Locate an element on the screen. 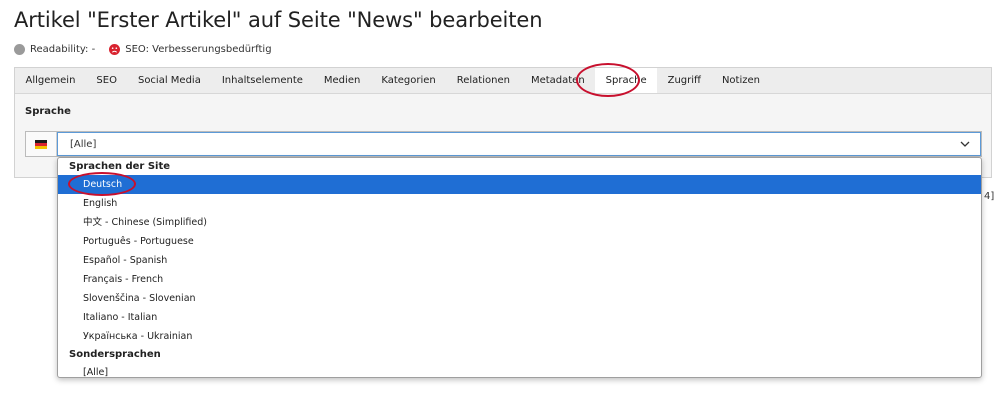  language-select-field: [Alle] is located at coordinates (519, 144).